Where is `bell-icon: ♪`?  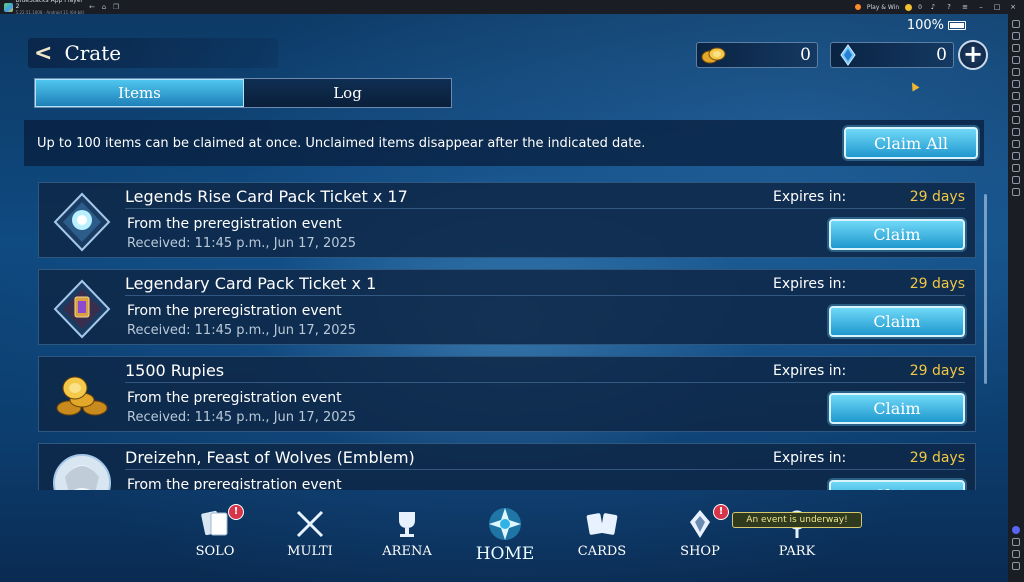 bell-icon: ♪ is located at coordinates (933, 7).